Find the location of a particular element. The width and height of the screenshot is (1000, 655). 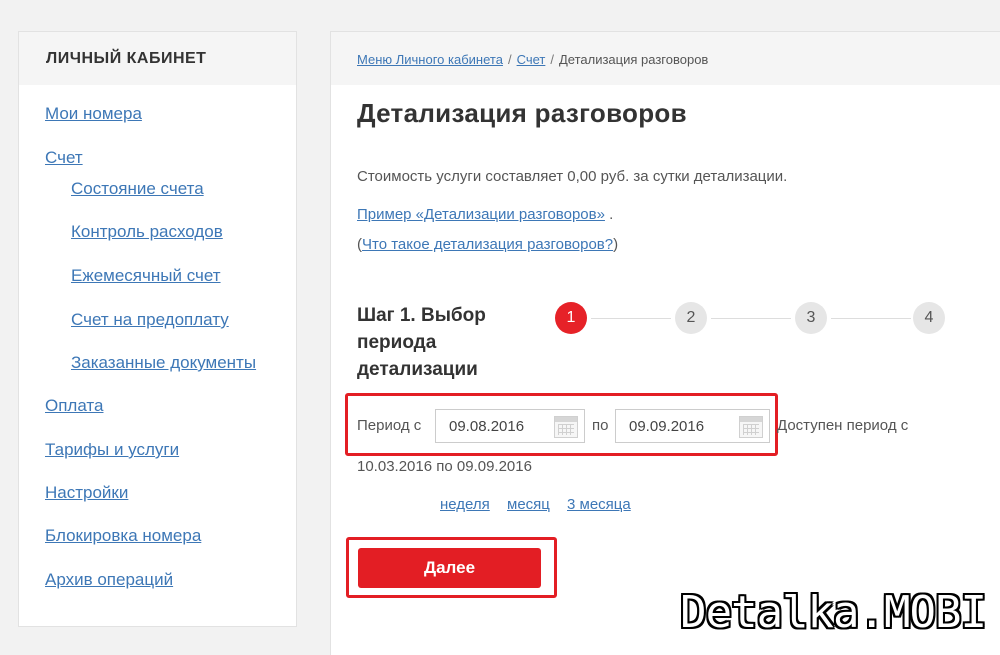

sidebar-title: ЛИЧНЫЙ КАБИНЕТ is located at coordinates (157, 58).